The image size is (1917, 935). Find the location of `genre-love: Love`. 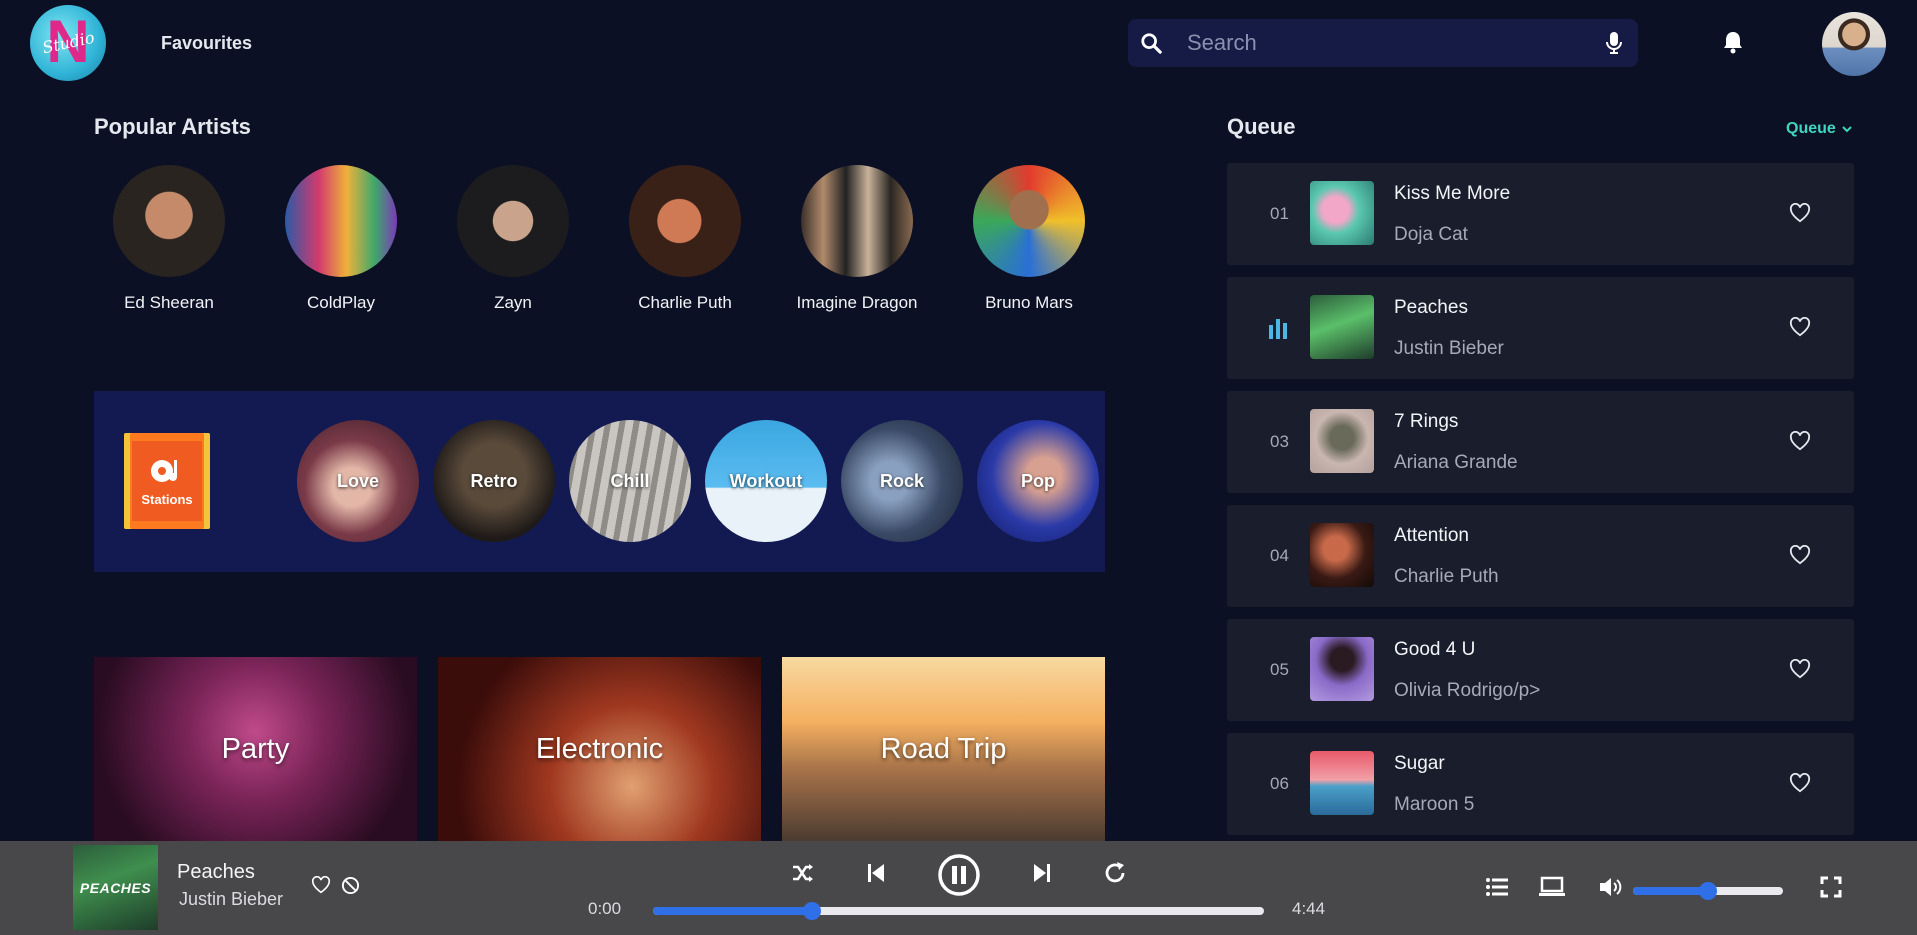

genre-love: Love is located at coordinates (358, 481).